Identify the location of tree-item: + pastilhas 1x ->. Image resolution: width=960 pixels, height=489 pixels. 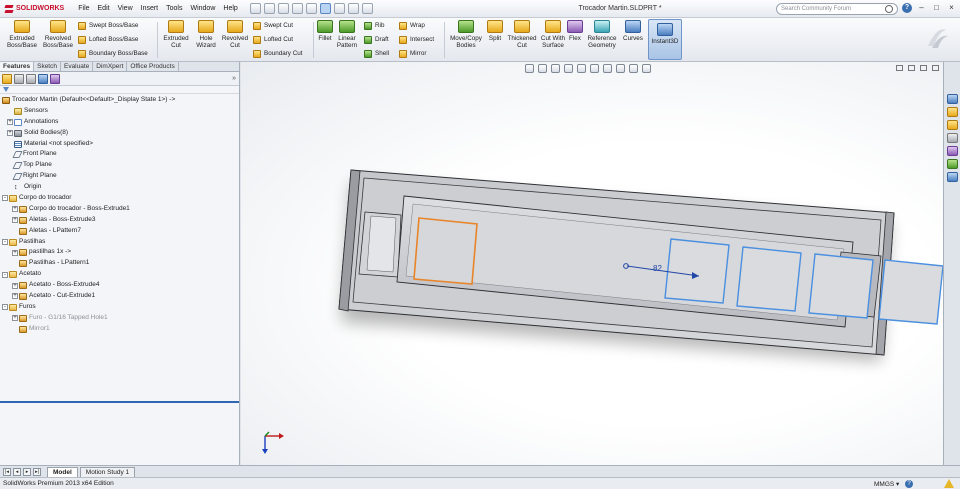
(119, 252).